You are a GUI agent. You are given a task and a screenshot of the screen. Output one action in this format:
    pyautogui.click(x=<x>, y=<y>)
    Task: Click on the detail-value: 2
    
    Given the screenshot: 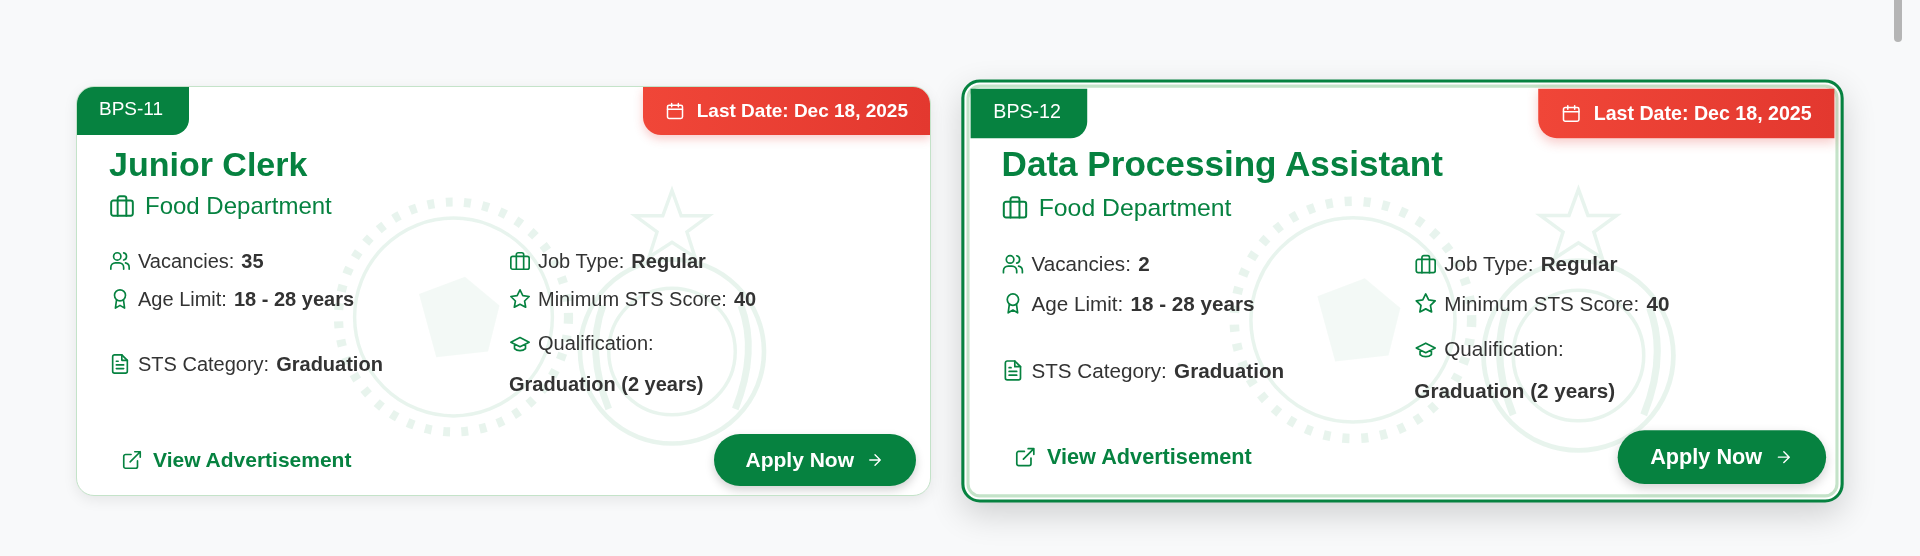 What is the action you would take?
    pyautogui.click(x=1144, y=264)
    